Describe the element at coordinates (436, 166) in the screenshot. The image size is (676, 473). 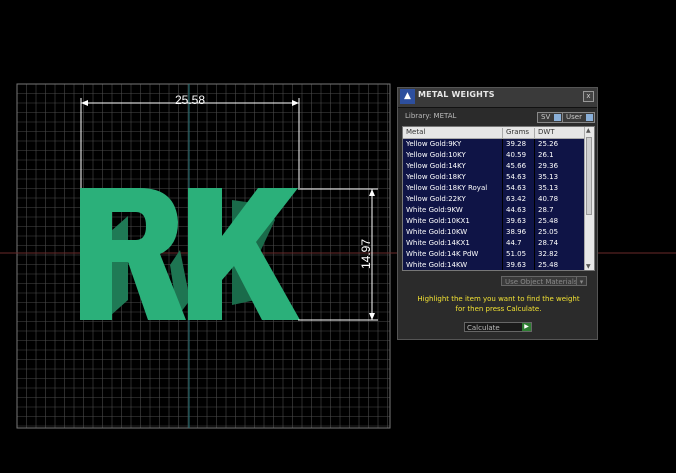
I see `metal-name: Yellow Gold:14KY` at that location.